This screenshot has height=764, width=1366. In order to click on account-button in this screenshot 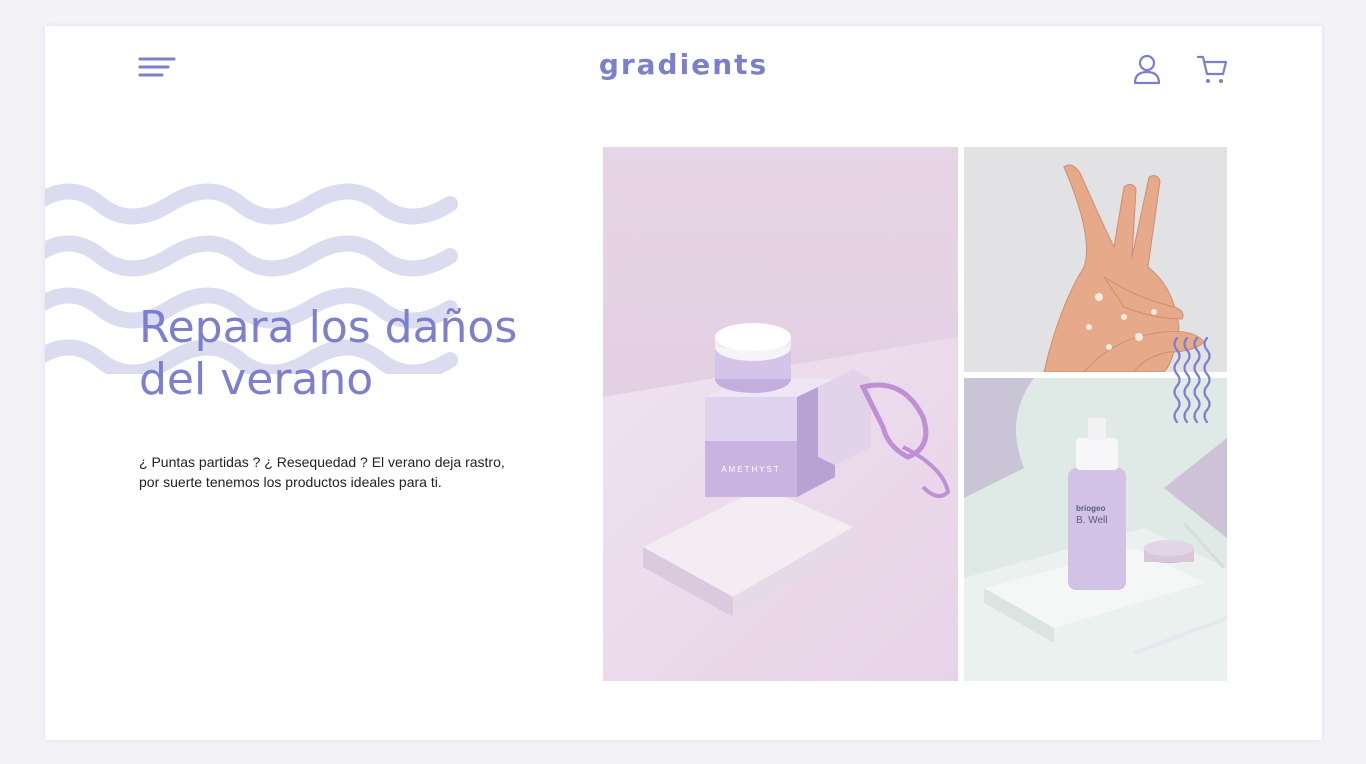, I will do `click(1147, 69)`.